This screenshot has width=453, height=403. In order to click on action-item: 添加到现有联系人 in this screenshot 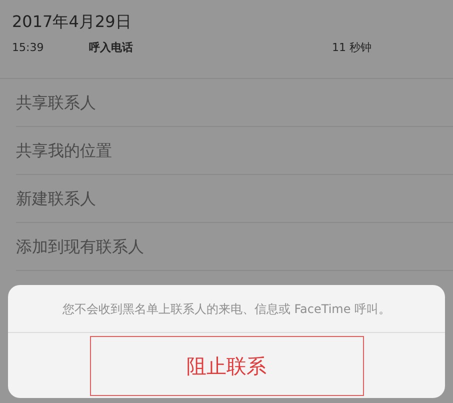, I will do `click(80, 246)`.